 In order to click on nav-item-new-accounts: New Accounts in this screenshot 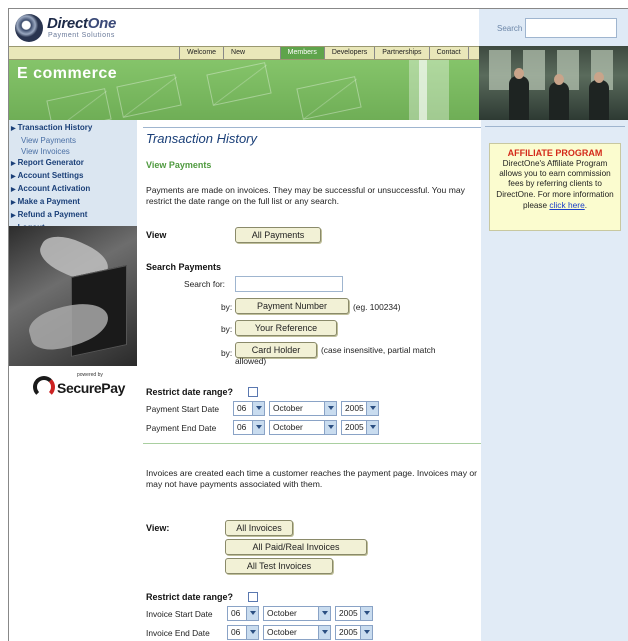, I will do `click(251, 57)`.